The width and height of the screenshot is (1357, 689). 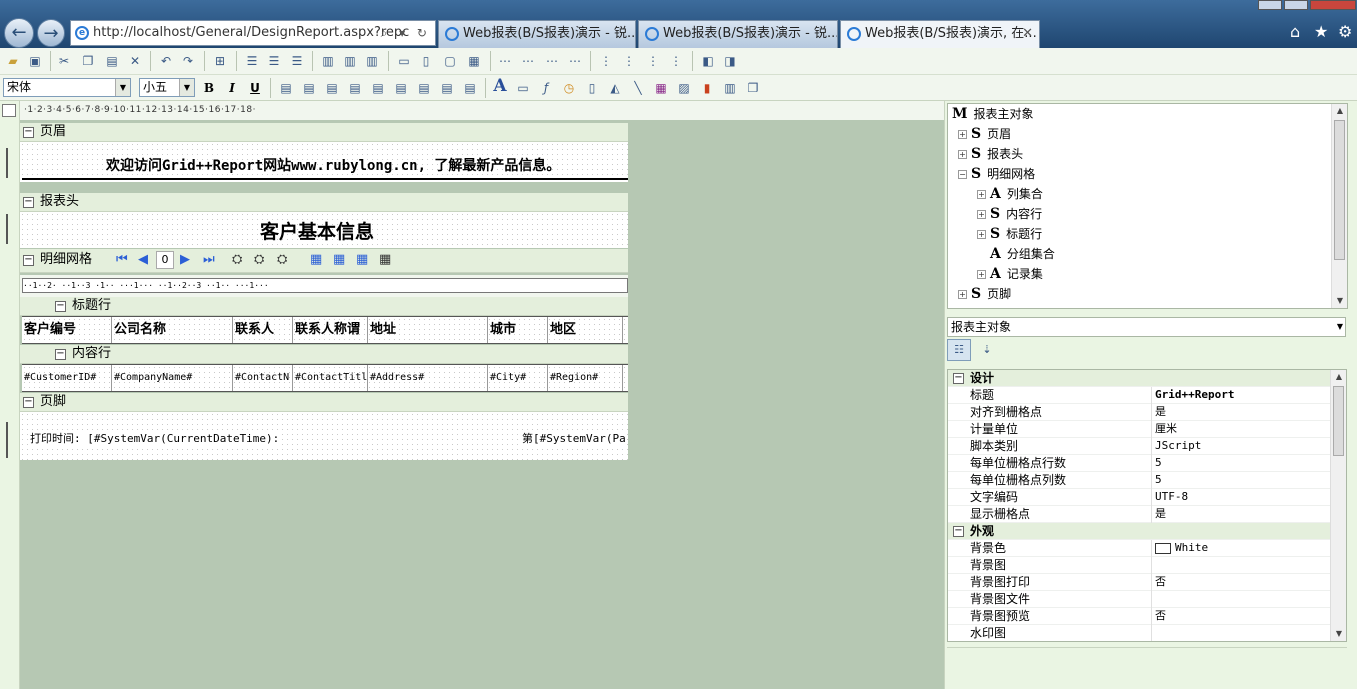 What do you see at coordinates (274, 61) in the screenshot?
I see `align-center-icon: ☰` at bounding box center [274, 61].